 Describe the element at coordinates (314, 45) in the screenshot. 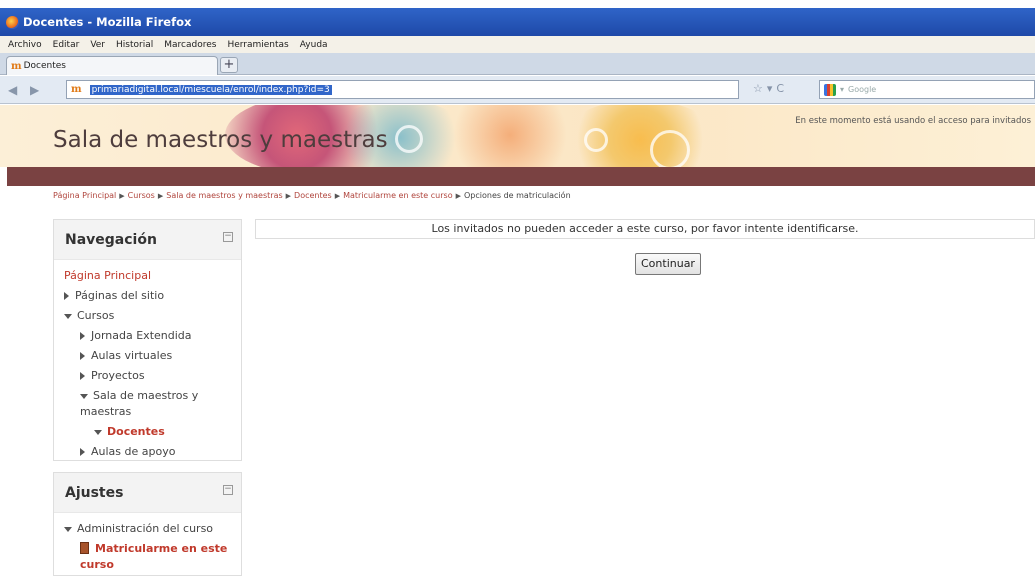

I see `menu-ayuda: Ayuda` at that location.